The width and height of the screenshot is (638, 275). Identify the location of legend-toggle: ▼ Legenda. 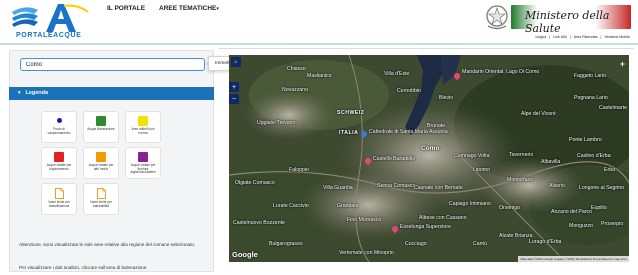
(111, 93).